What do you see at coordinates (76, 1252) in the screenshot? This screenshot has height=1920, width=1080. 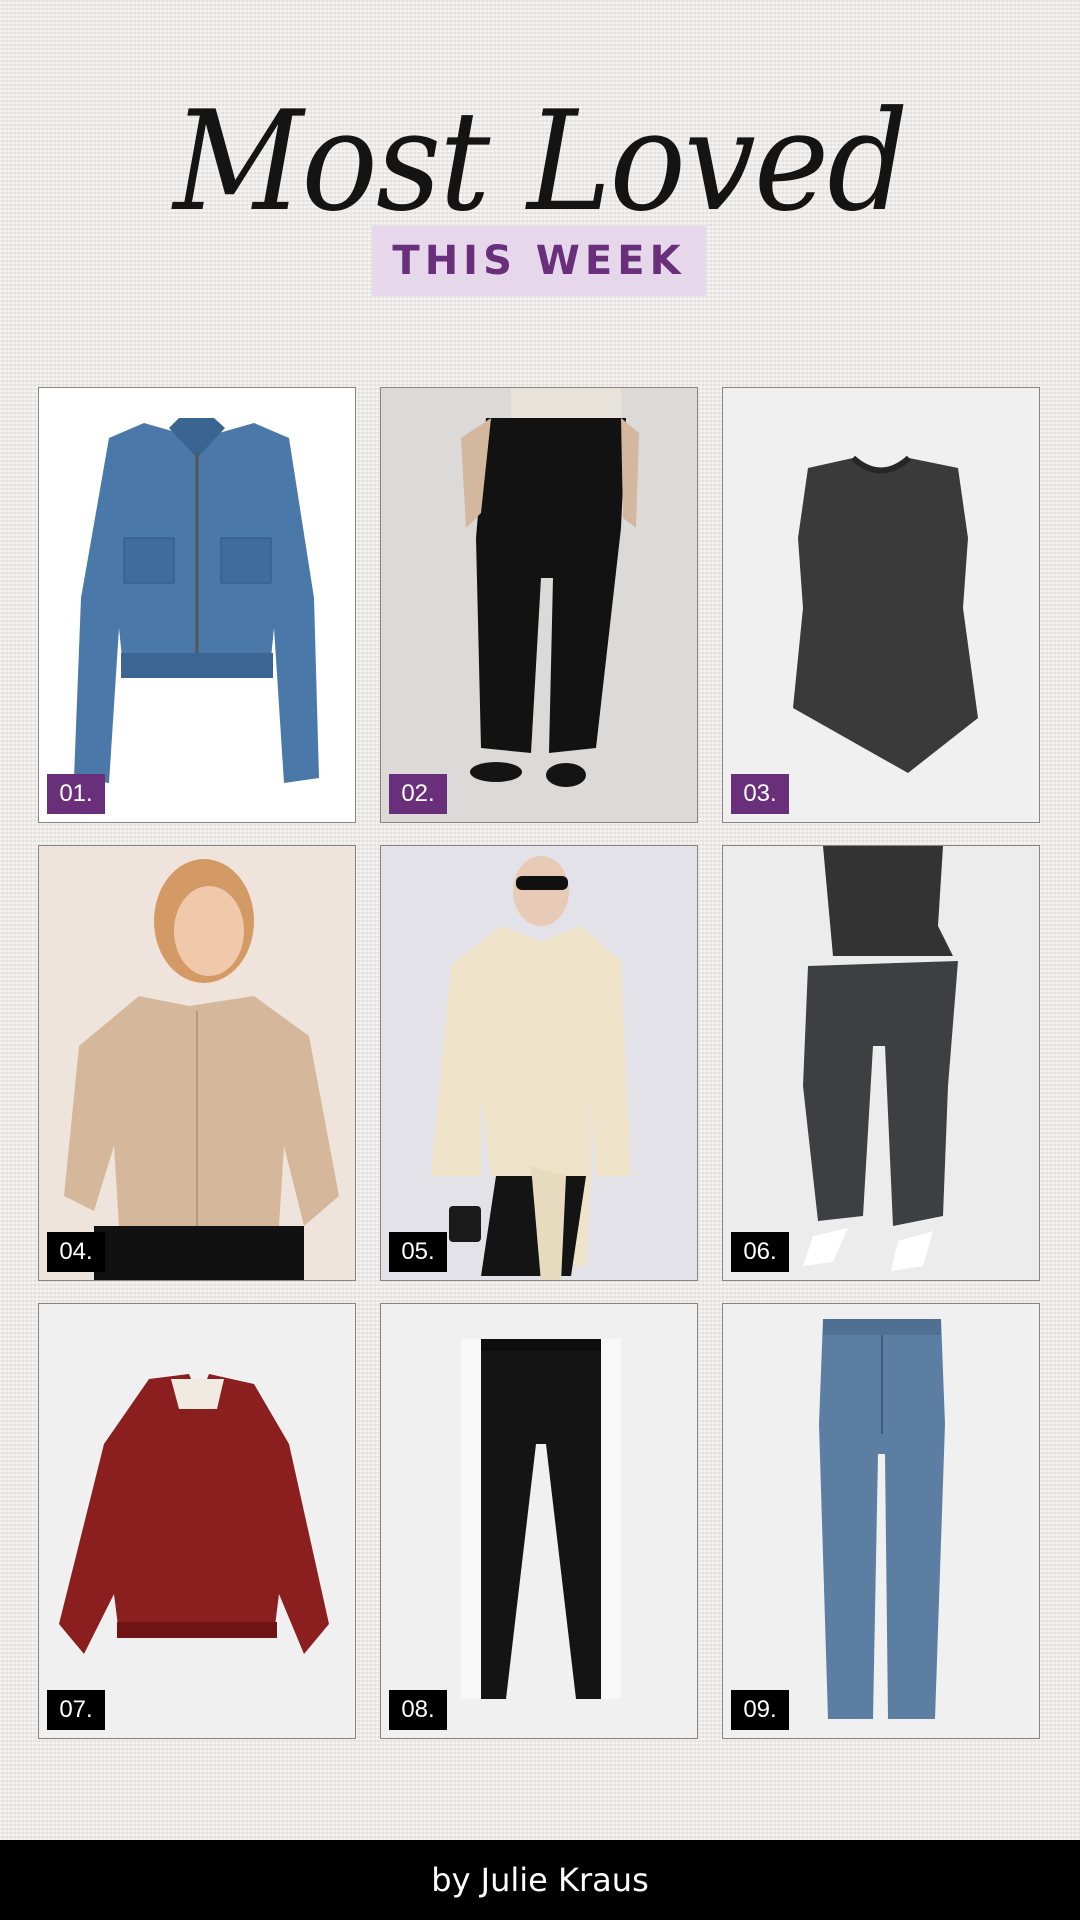 I see `item-number-badge: 04.` at bounding box center [76, 1252].